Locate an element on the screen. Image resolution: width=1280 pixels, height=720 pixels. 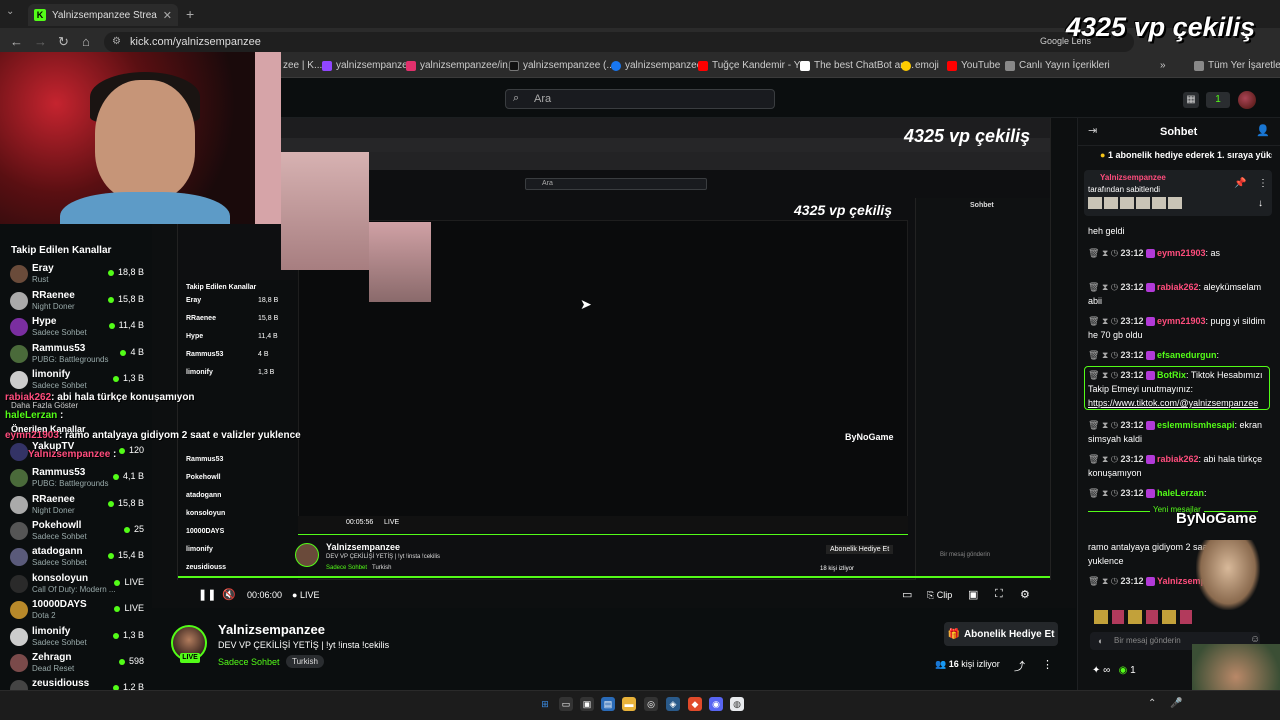
home-icon: ⌂ is located at coordinates (86, 41).